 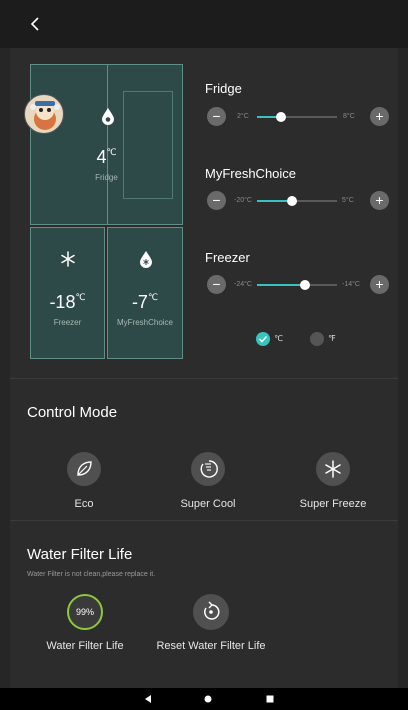 I want to click on leaf-icon, so click(x=84, y=468).